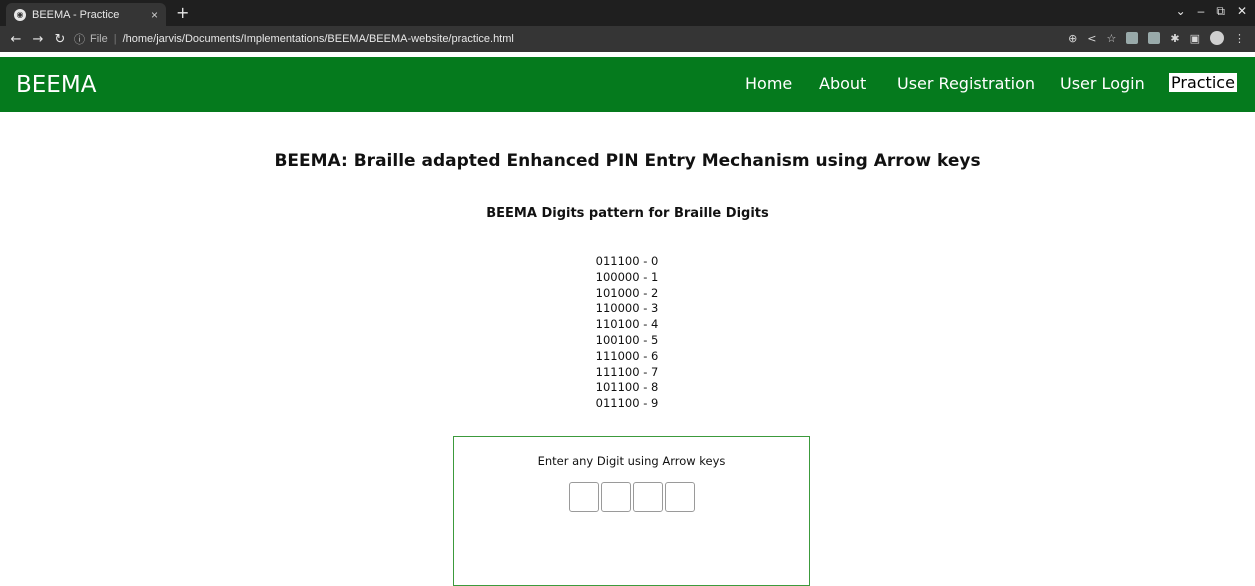  What do you see at coordinates (1242, 11) in the screenshot?
I see `close-window-icon: ✕` at bounding box center [1242, 11].